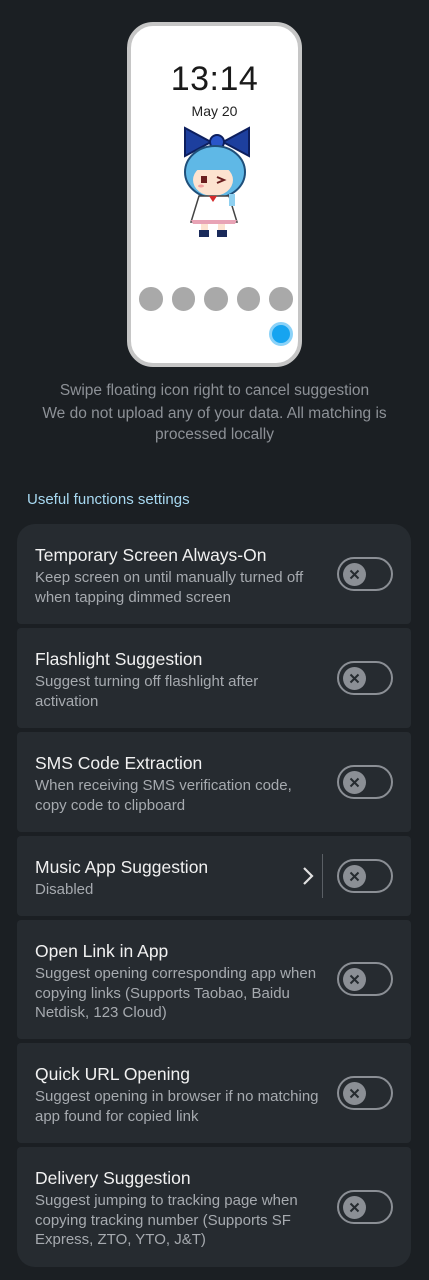 This screenshot has height=1280, width=429. I want to click on pin-dots, so click(216, 299).